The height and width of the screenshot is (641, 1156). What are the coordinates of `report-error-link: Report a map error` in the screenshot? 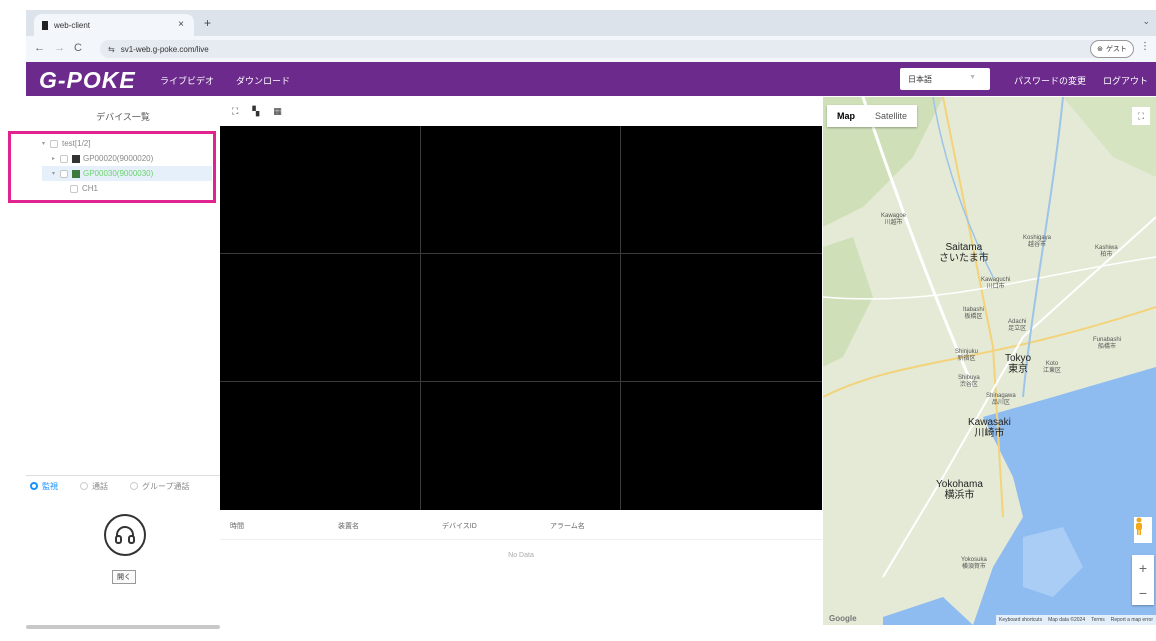 It's located at (1132, 620).